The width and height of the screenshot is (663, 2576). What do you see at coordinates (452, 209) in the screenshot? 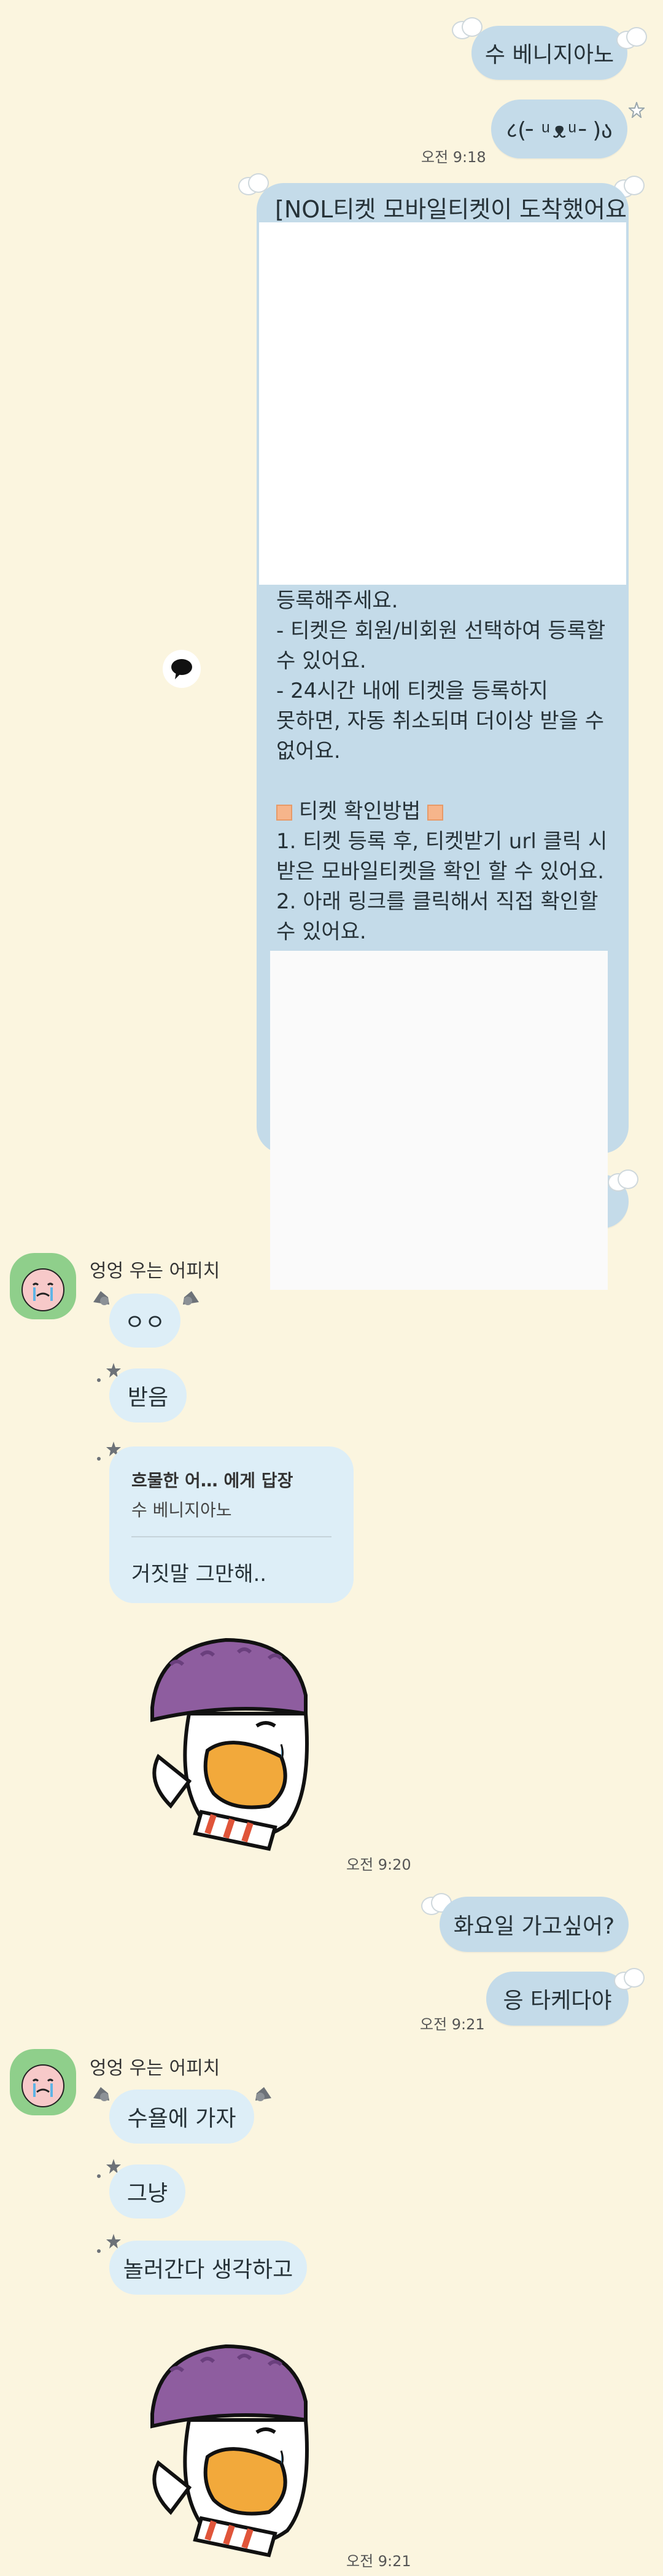
I see `ticket-title: [NOL티켓 모바일티켓이 도착했어요]` at bounding box center [452, 209].